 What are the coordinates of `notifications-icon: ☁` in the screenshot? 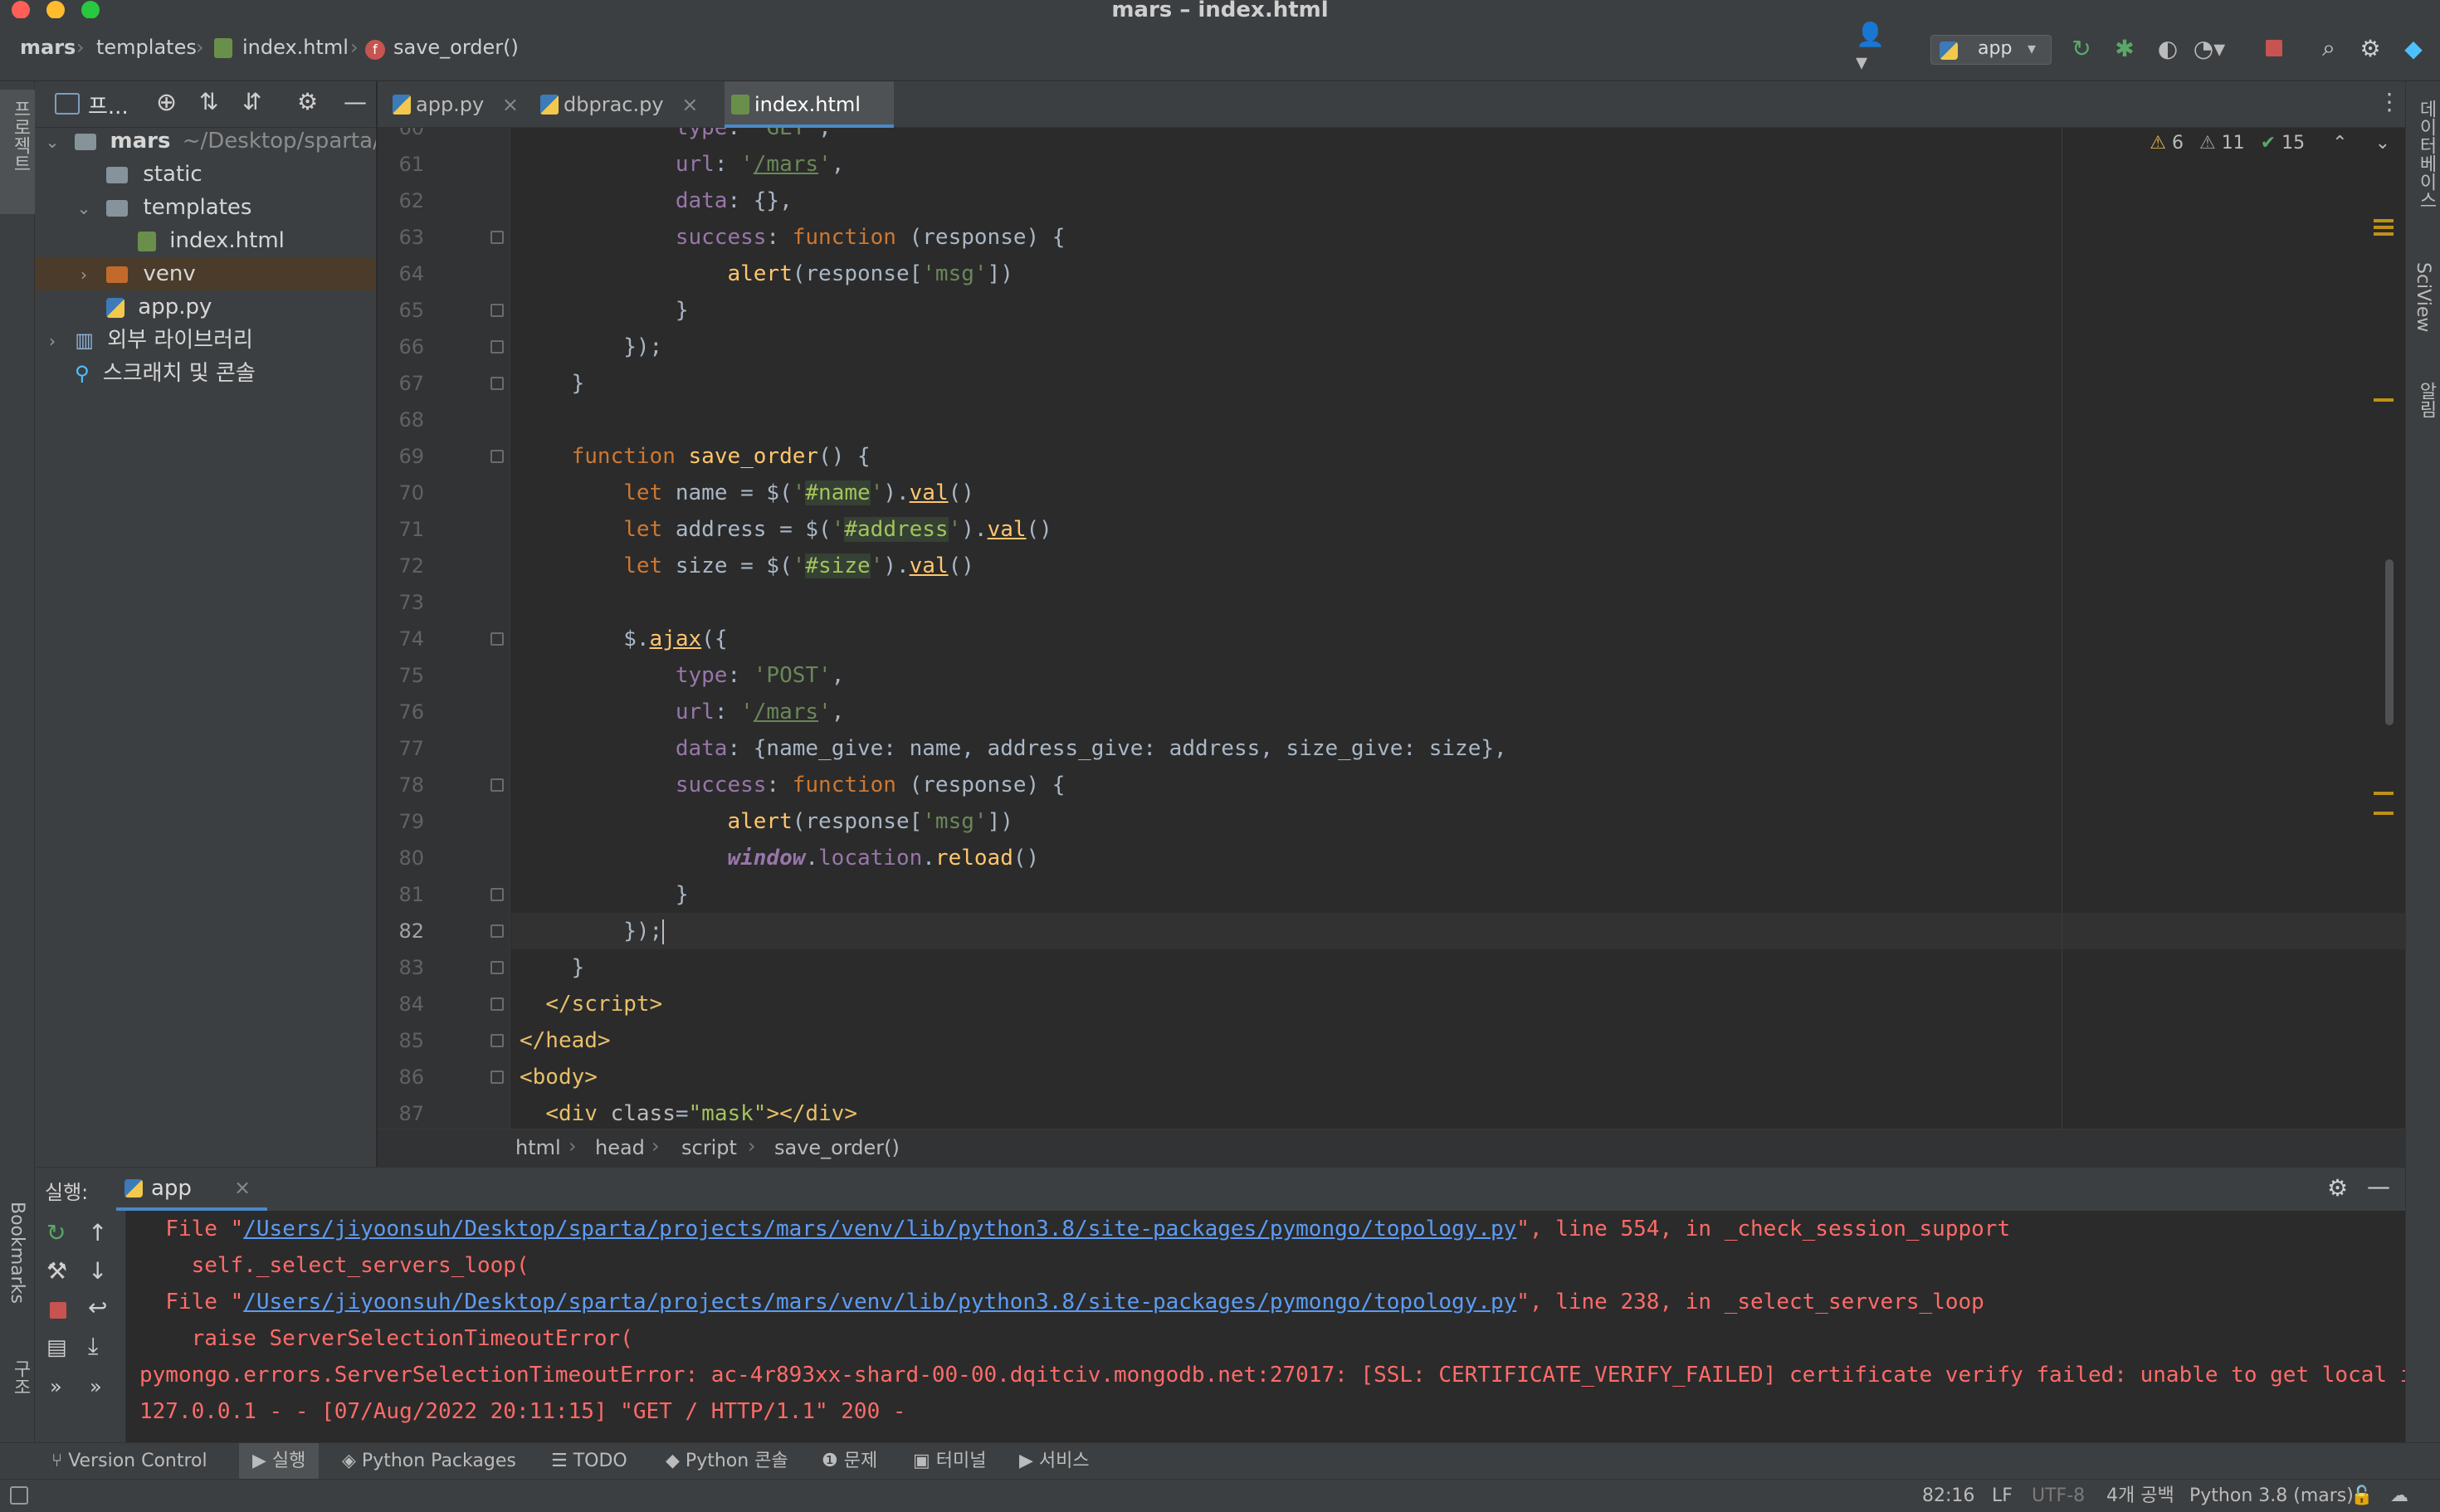 It's located at (2399, 1496).